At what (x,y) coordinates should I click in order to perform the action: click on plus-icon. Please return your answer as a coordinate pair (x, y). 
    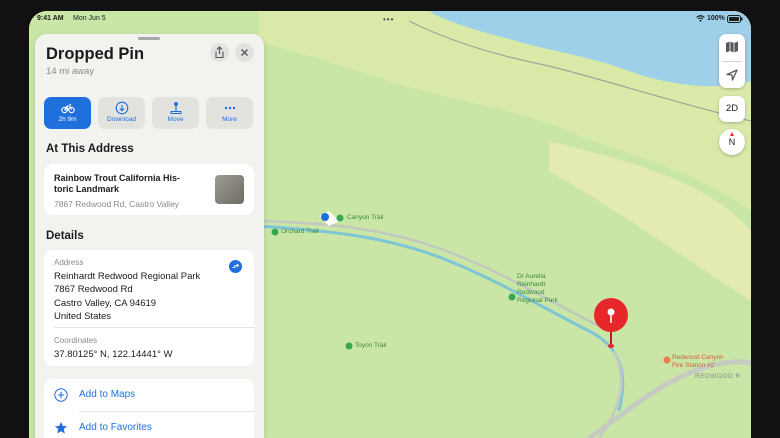
    Looking at the image, I should click on (61, 395).